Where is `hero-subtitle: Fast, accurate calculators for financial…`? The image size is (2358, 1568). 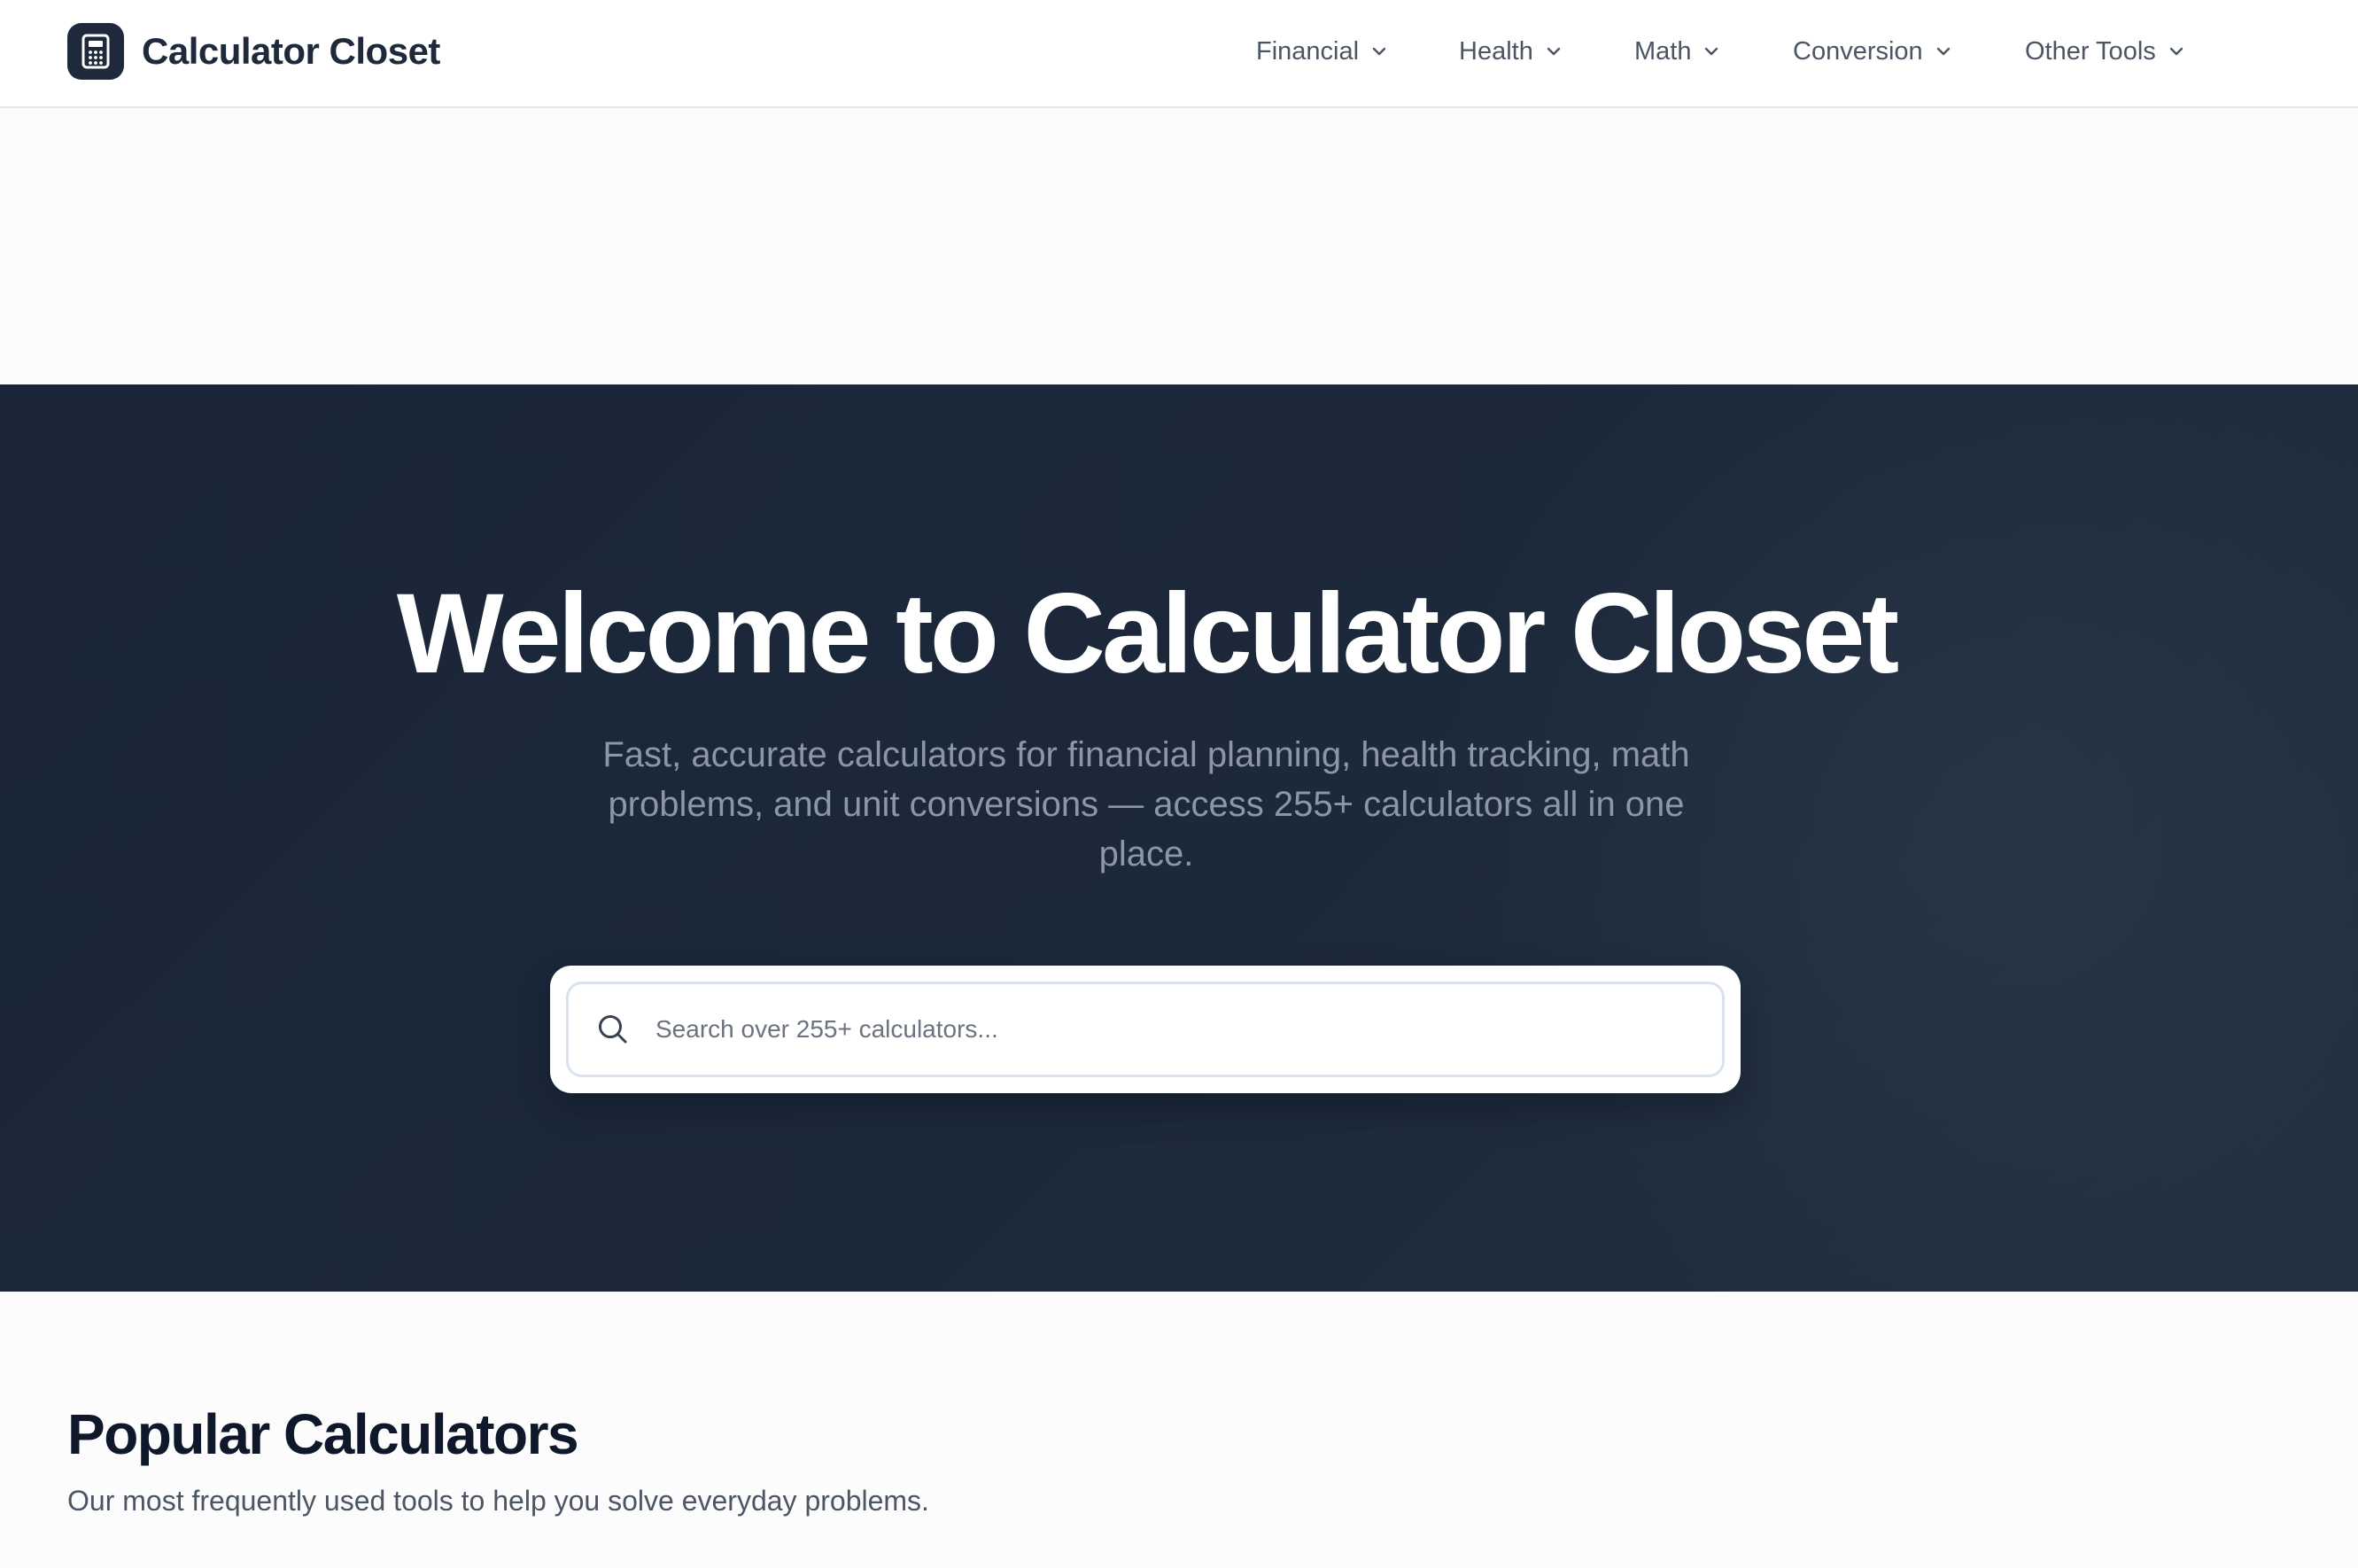 hero-subtitle: Fast, accurate calculators for financial… is located at coordinates (1146, 804).